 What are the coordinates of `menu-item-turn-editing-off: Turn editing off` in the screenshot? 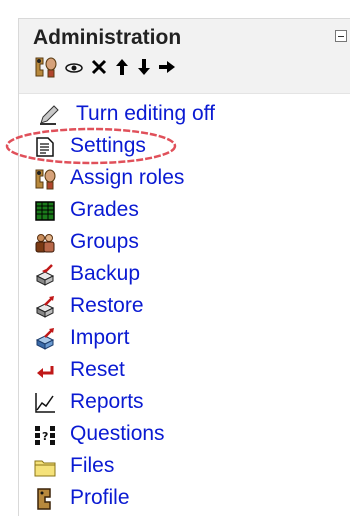 It's located at (184, 115).